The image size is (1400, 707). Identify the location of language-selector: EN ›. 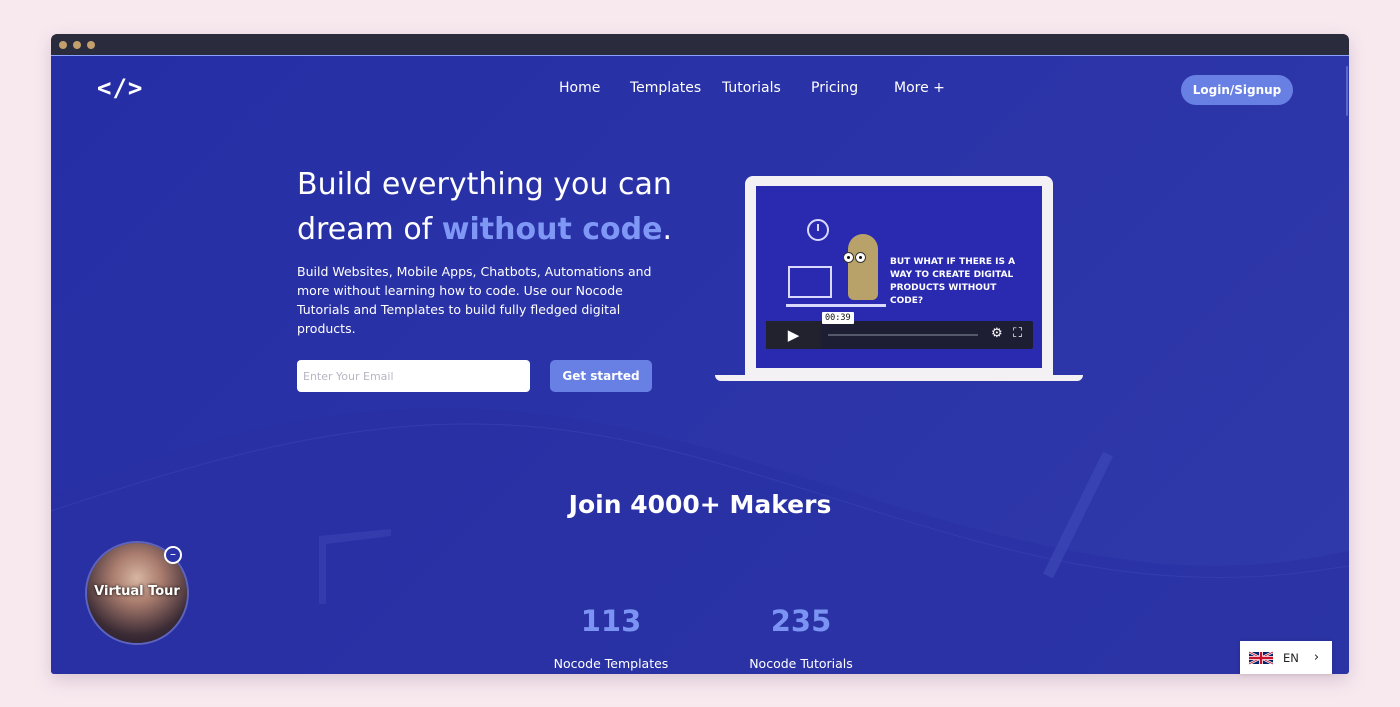
(1286, 657).